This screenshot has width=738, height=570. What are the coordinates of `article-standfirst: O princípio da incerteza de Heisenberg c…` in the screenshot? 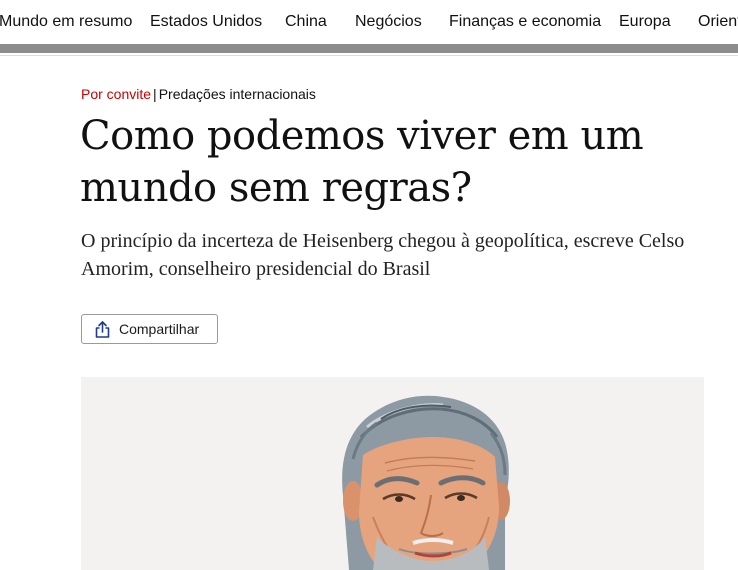 It's located at (383, 255).